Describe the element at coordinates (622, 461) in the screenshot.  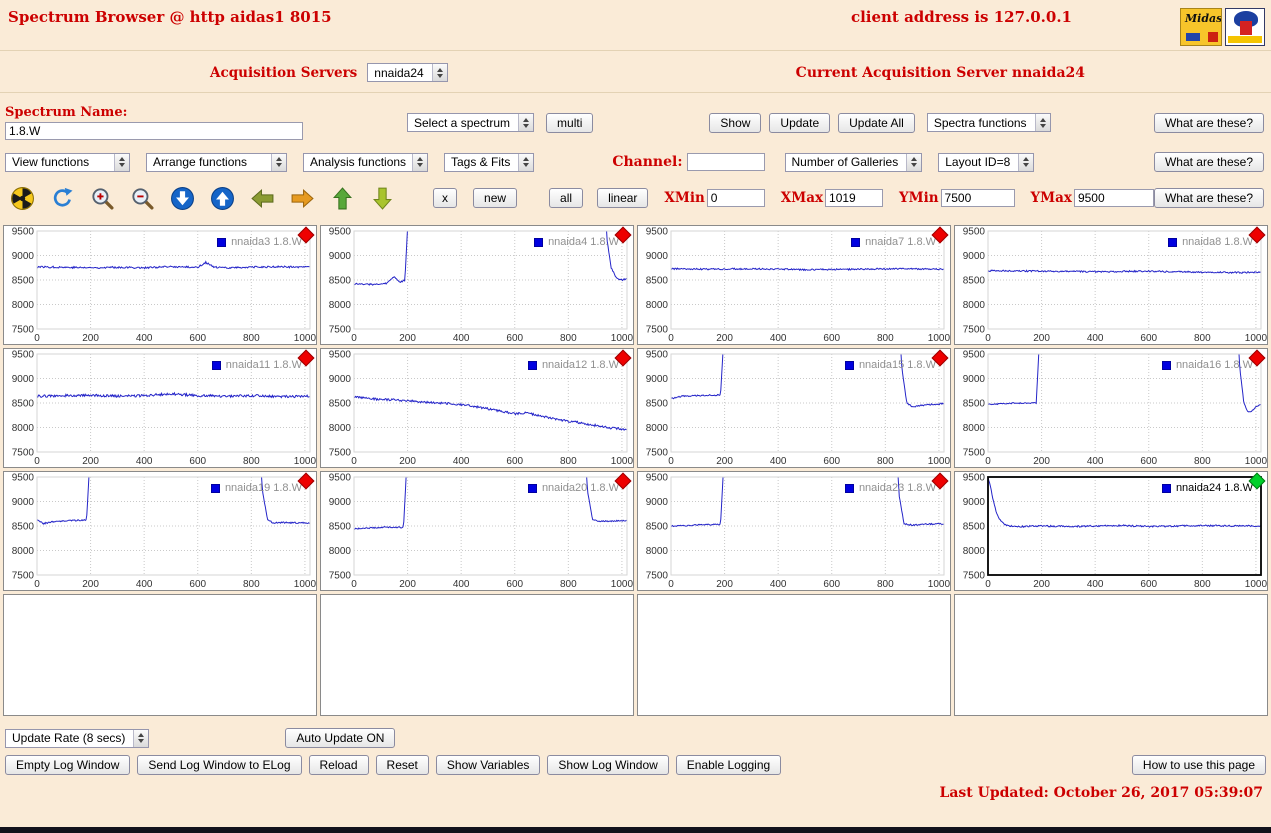
I see `svg-text: 1000` at that location.